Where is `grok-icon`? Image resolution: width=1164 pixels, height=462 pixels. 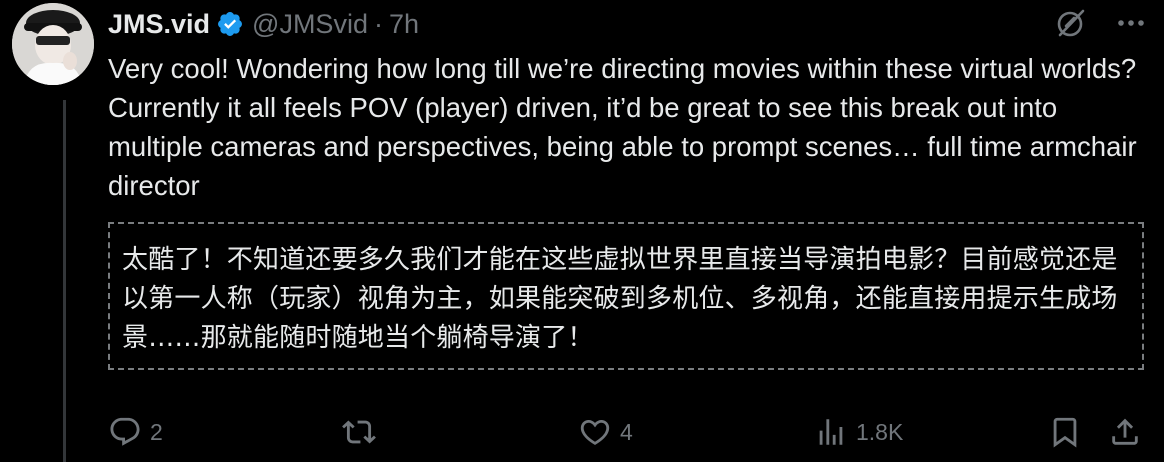
grok-icon is located at coordinates (1071, 23).